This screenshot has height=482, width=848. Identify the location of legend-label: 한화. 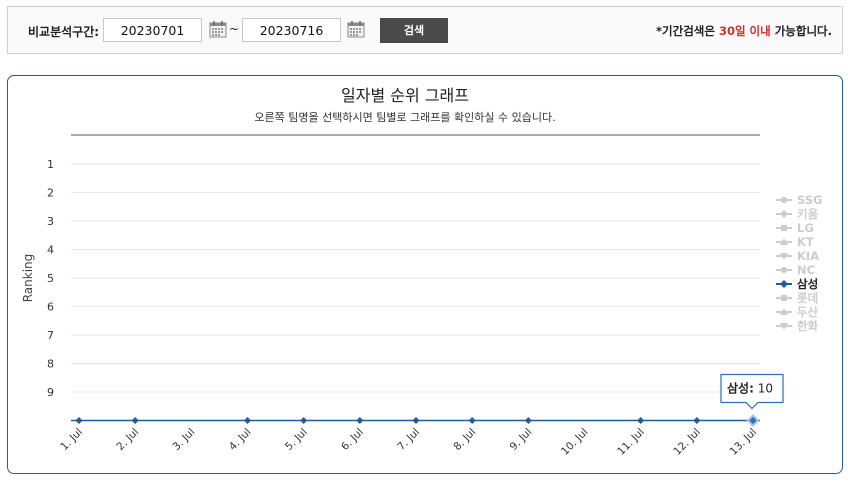
(808, 326).